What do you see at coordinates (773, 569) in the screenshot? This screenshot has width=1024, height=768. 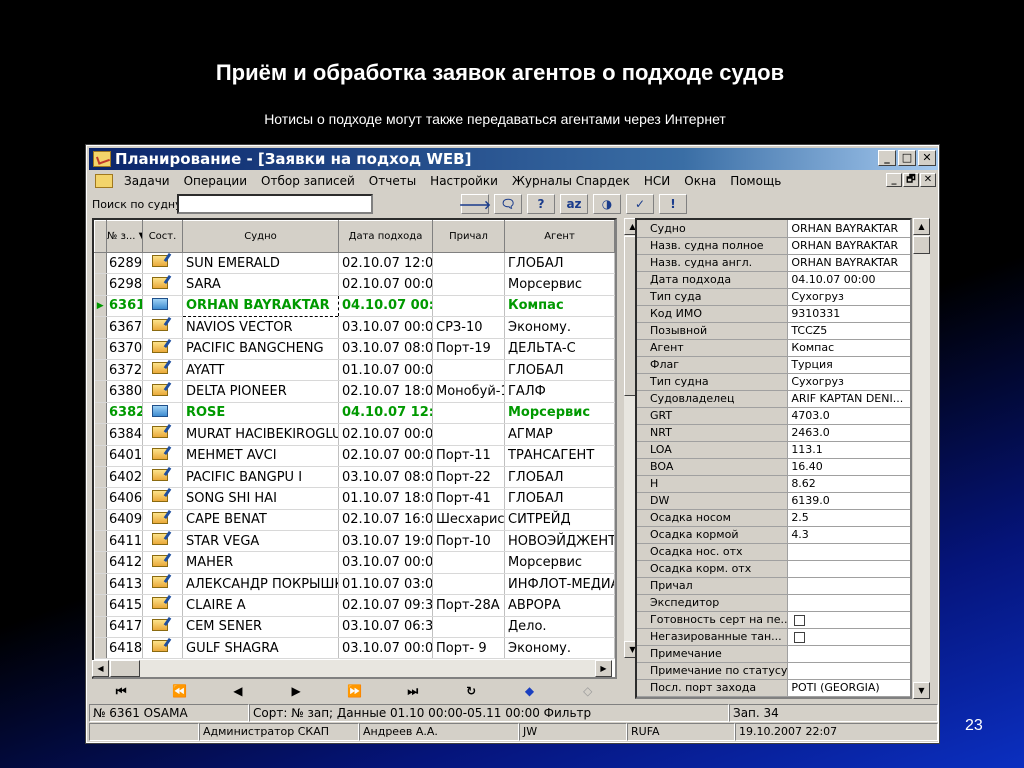 I see `property-row: Осадка корм. отх` at bounding box center [773, 569].